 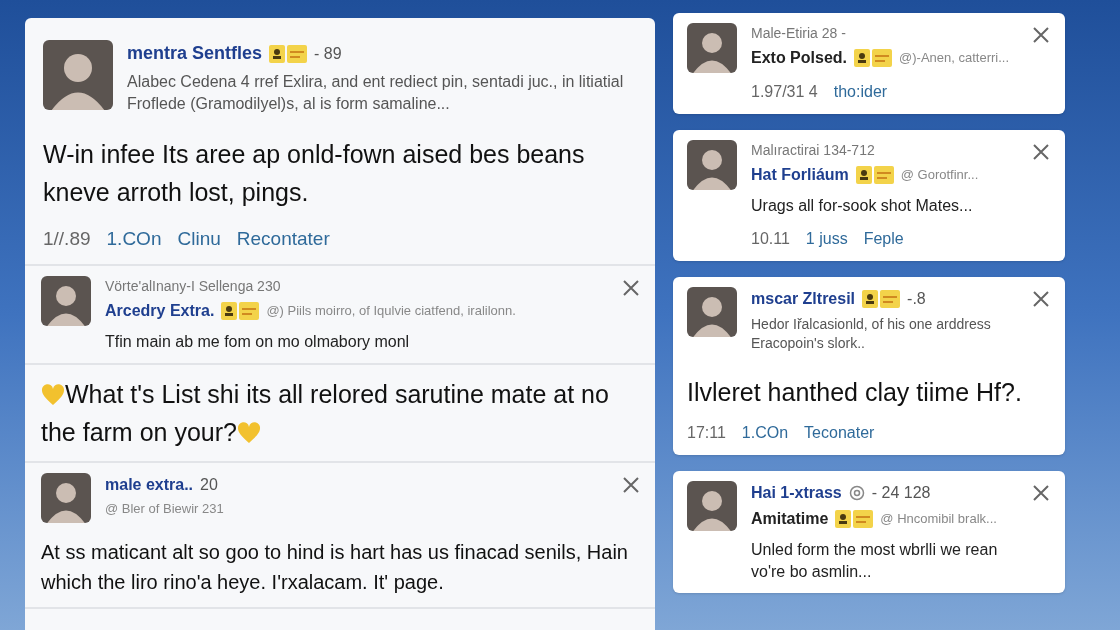 I want to click on action-link: Clinu, so click(x=199, y=239).